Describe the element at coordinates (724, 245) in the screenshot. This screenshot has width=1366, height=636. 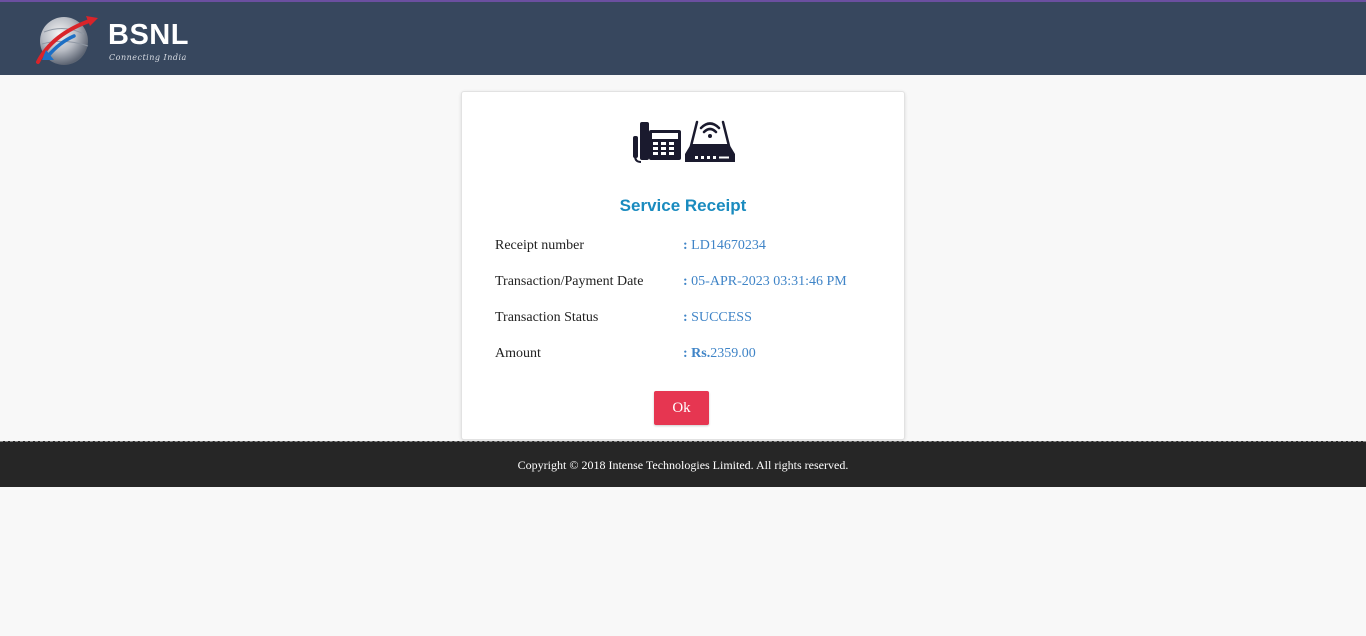
I see `receipt-number-value: : LD14670234` at that location.